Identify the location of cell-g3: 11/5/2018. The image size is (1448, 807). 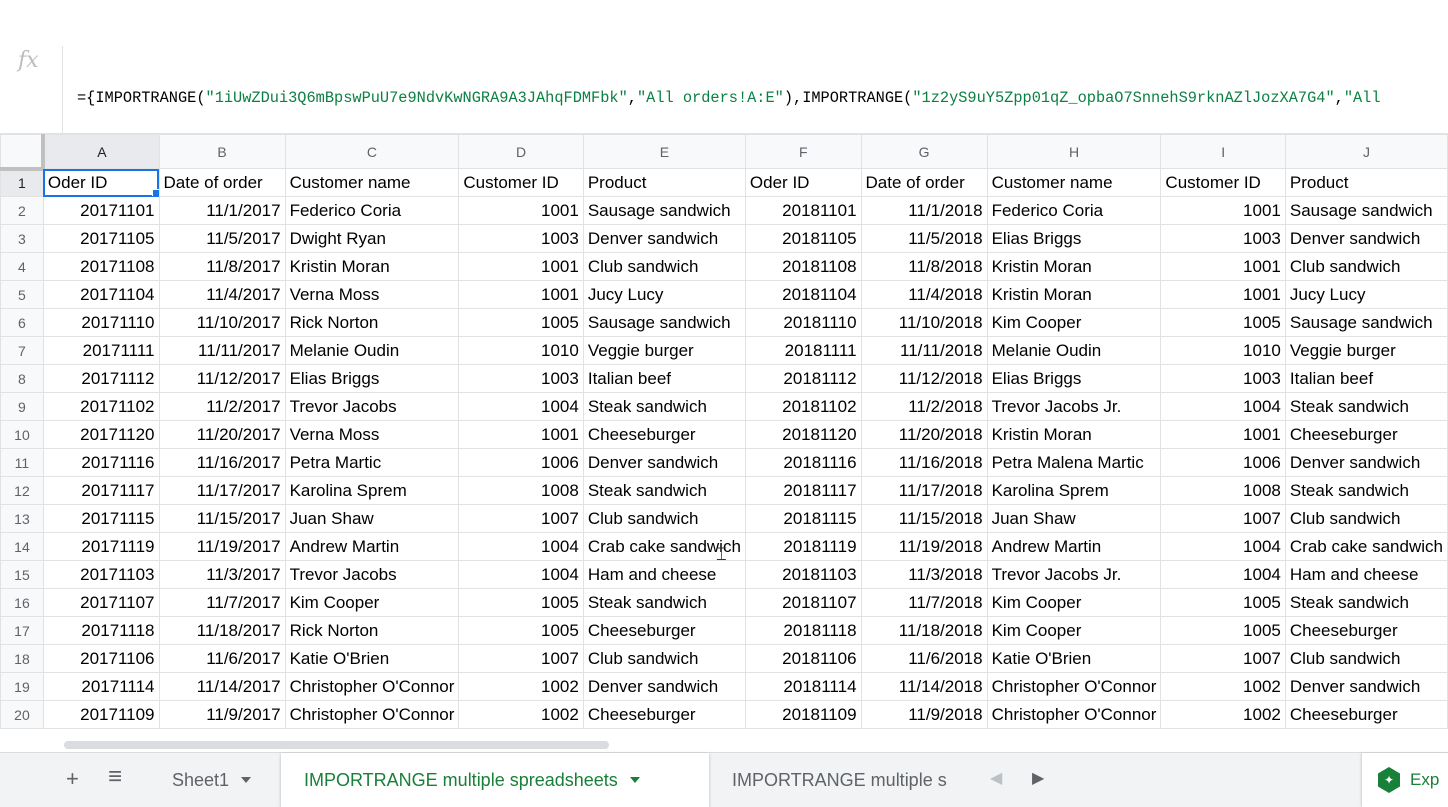
(924, 238).